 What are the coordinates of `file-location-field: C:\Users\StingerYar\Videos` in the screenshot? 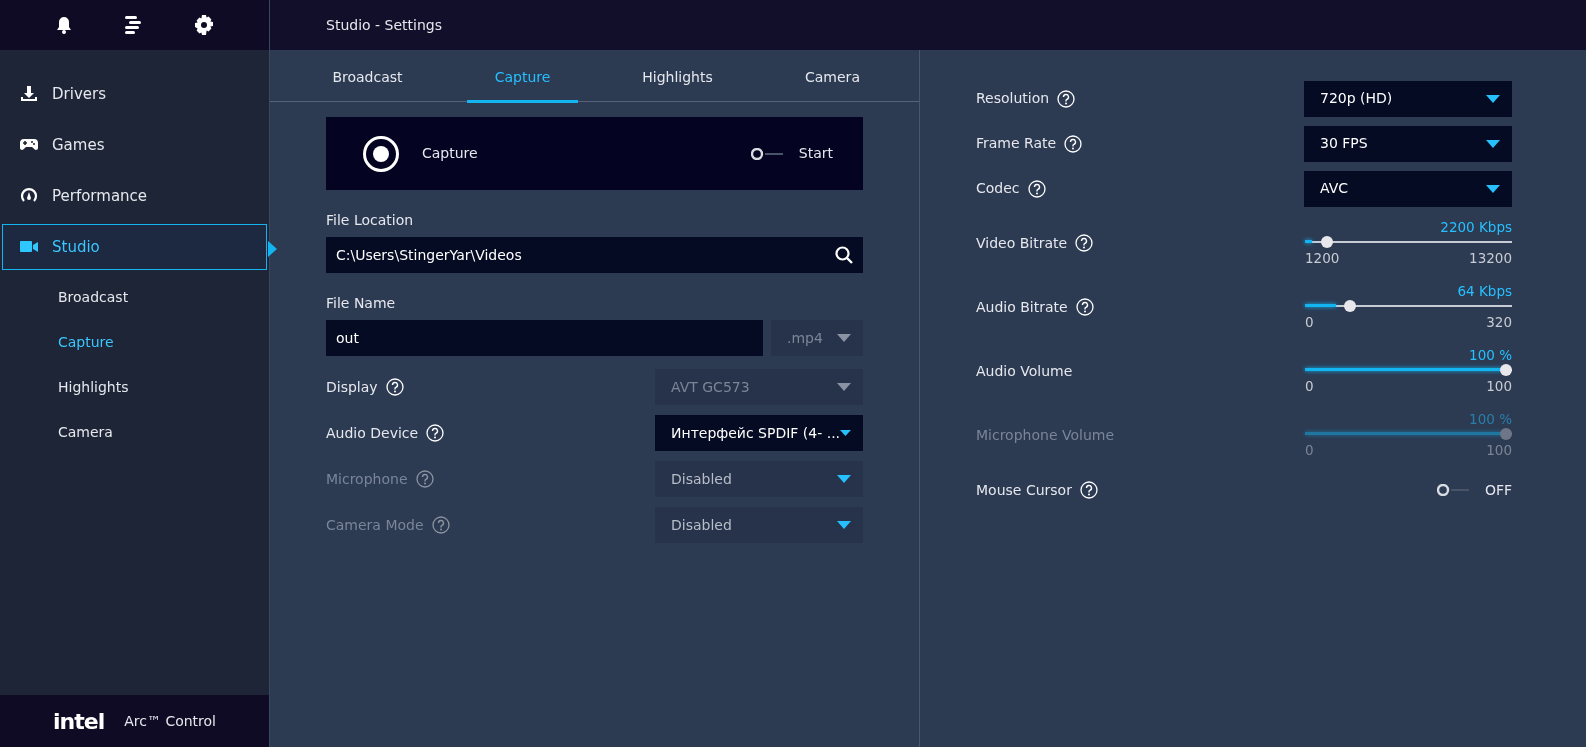 It's located at (594, 255).